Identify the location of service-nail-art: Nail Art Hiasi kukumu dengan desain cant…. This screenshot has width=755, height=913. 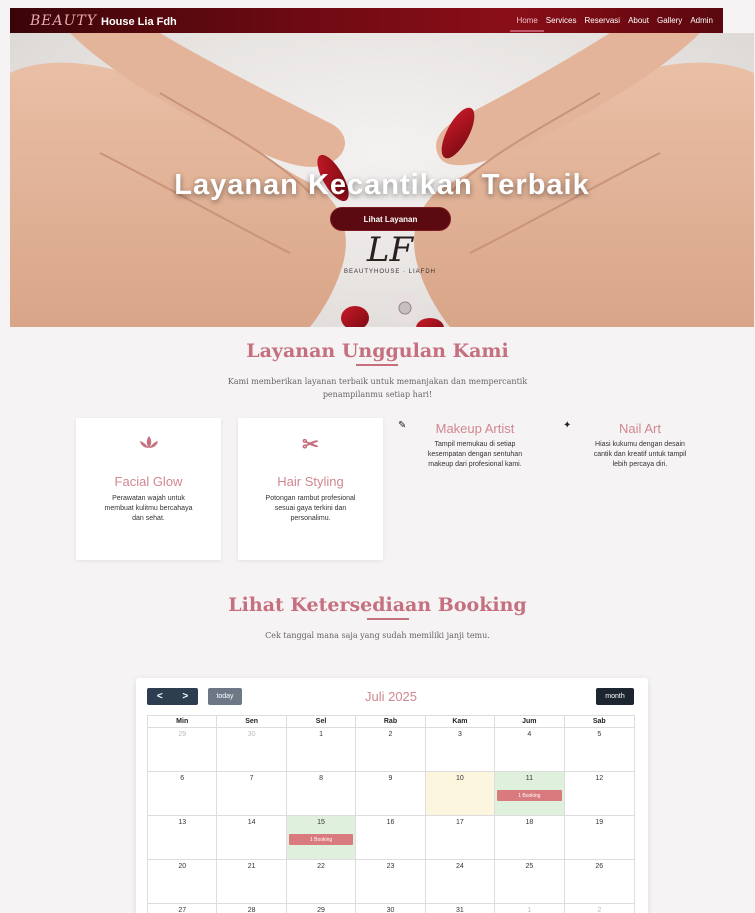
(640, 445).